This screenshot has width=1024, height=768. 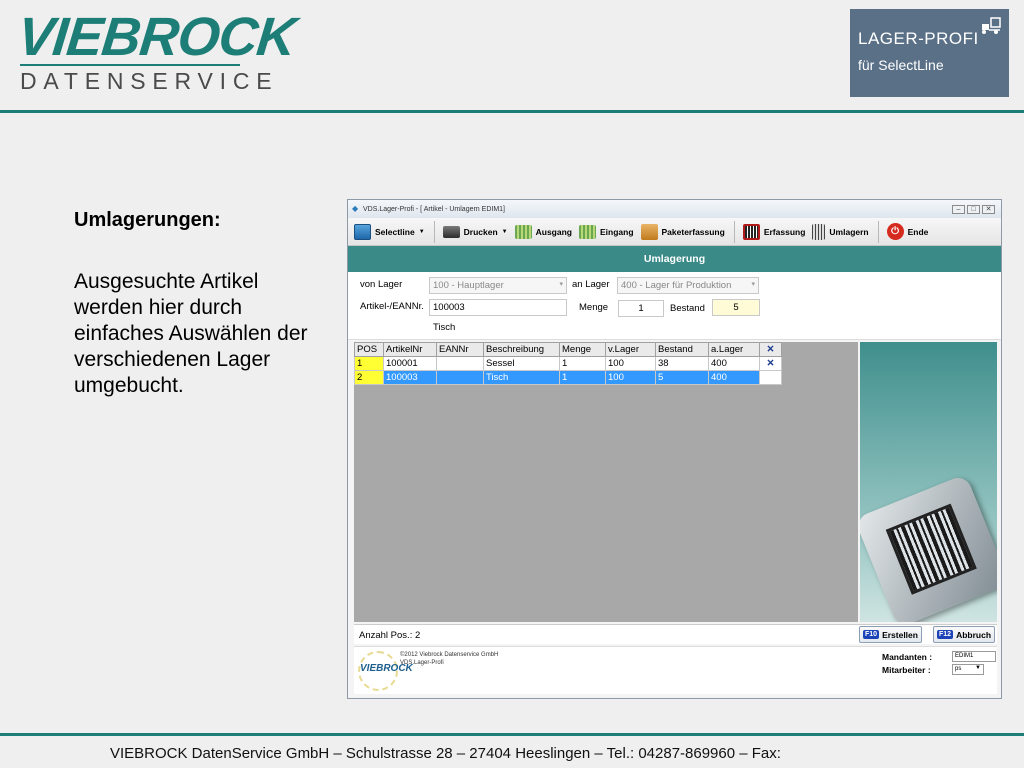 What do you see at coordinates (906, 670) in the screenshot?
I see `mitarbeiter-label: Mitarbeiter :` at bounding box center [906, 670].